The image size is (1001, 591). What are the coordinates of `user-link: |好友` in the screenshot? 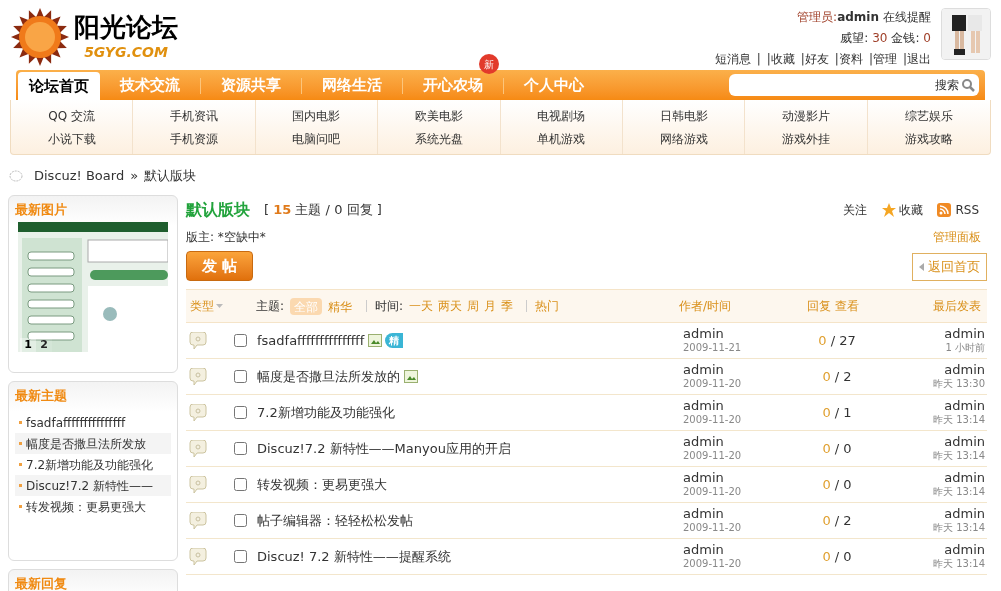 It's located at (814, 59).